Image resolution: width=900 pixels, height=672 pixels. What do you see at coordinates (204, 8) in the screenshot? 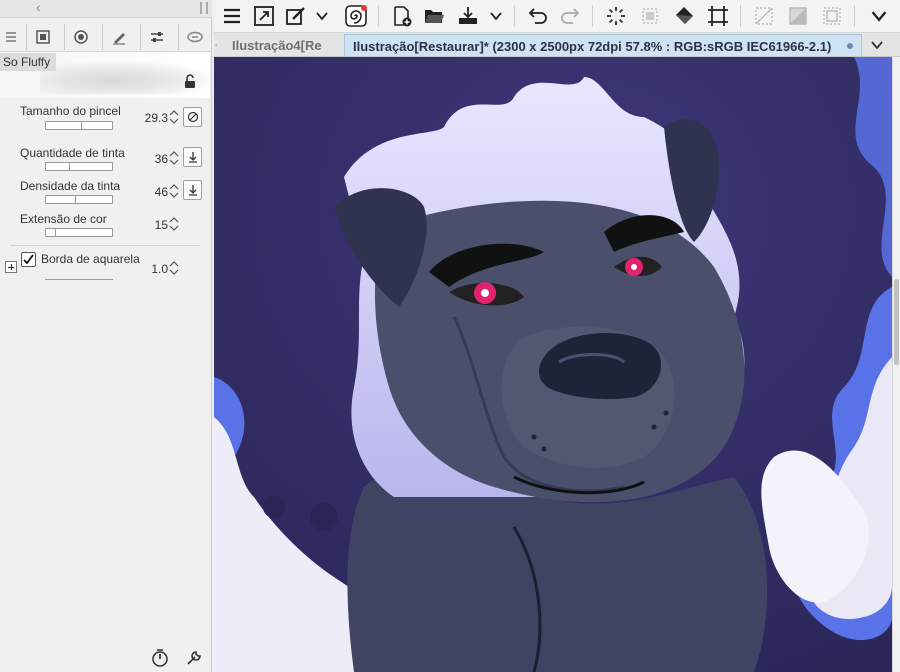
I see `panel-grip-handle` at bounding box center [204, 8].